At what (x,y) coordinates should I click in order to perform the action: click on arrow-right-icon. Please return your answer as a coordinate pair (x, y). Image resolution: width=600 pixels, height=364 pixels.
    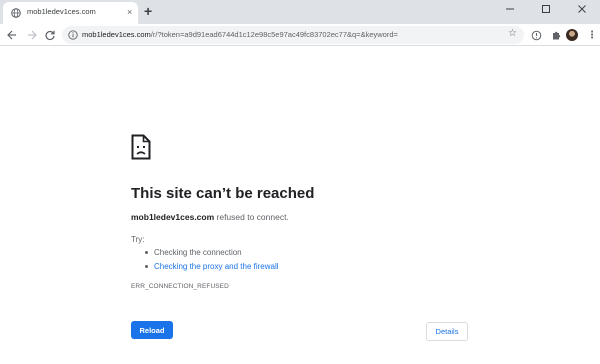
    Looking at the image, I should click on (32, 35).